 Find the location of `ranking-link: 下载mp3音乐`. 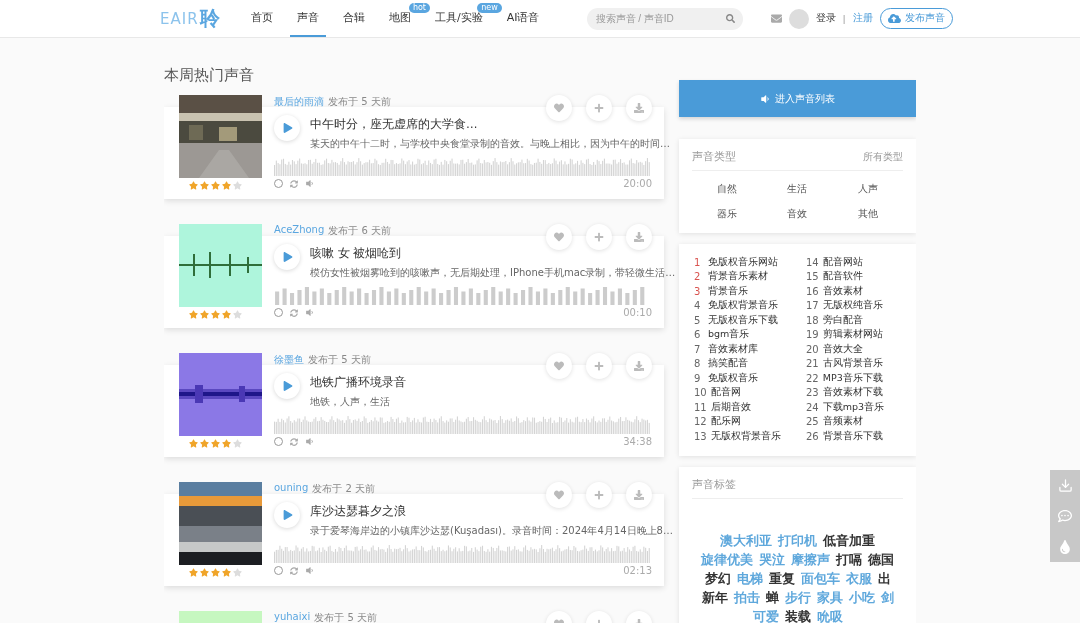

ranking-link: 下载mp3音乐 is located at coordinates (853, 407).